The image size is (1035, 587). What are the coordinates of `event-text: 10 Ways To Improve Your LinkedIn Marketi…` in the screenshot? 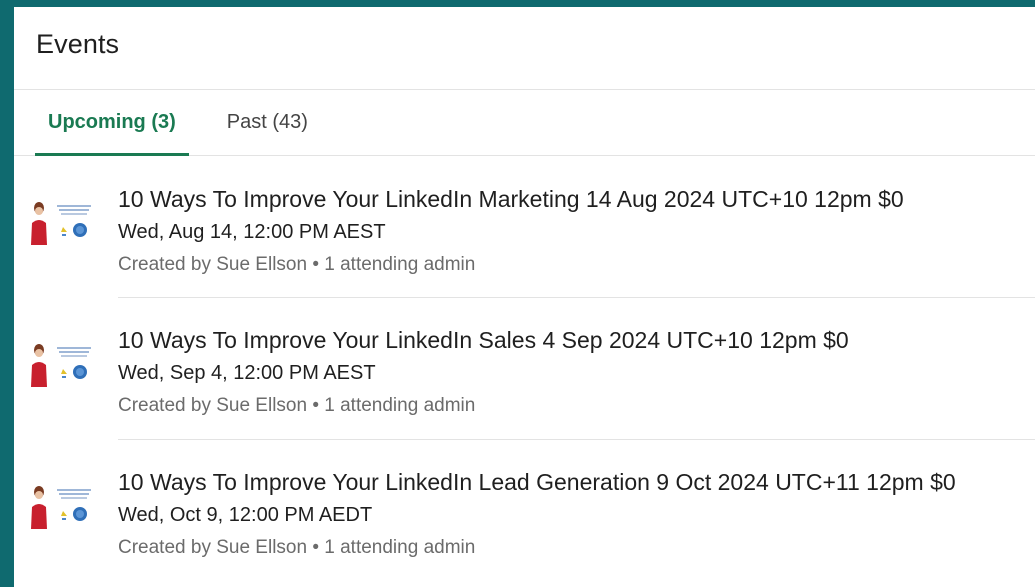 It's located at (576, 231).